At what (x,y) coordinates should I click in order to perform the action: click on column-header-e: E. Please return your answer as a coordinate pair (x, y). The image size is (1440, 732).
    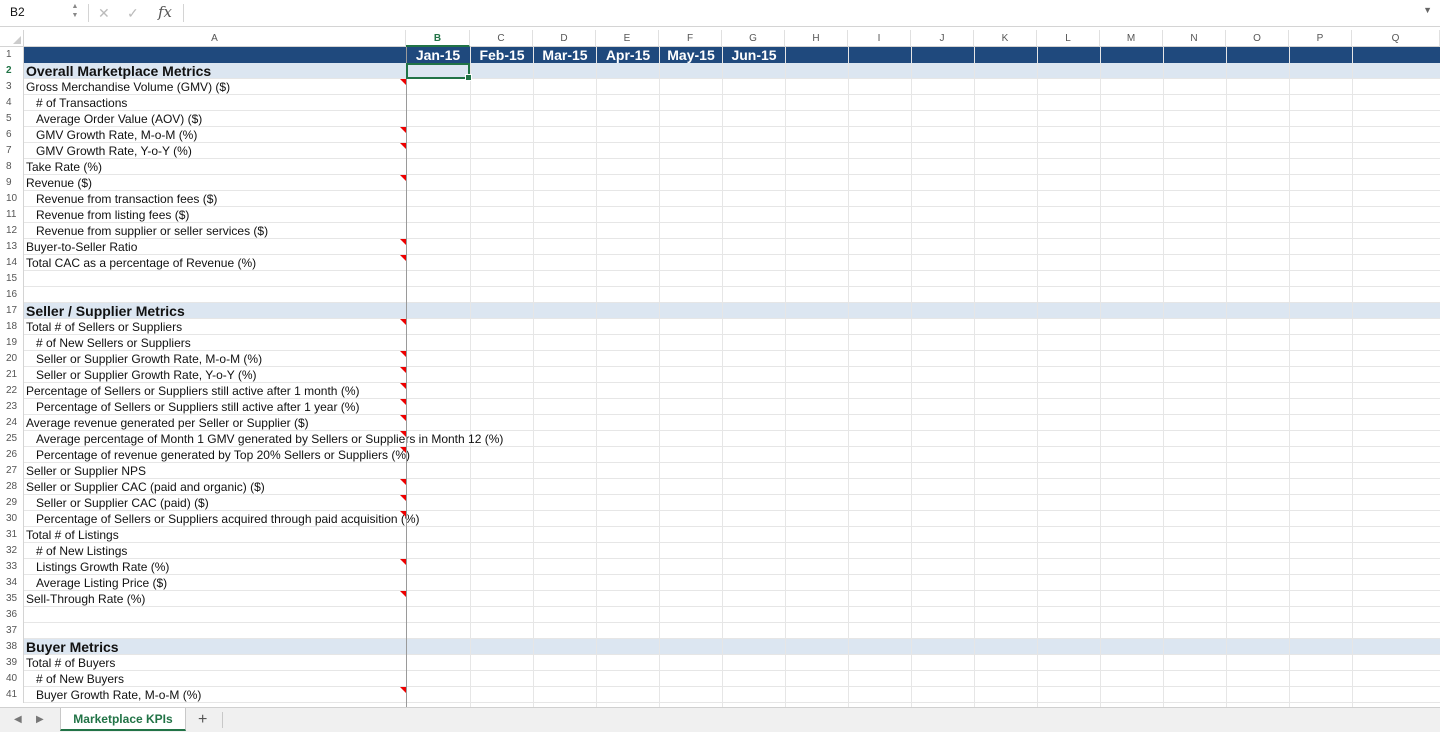
    Looking at the image, I should click on (627, 38).